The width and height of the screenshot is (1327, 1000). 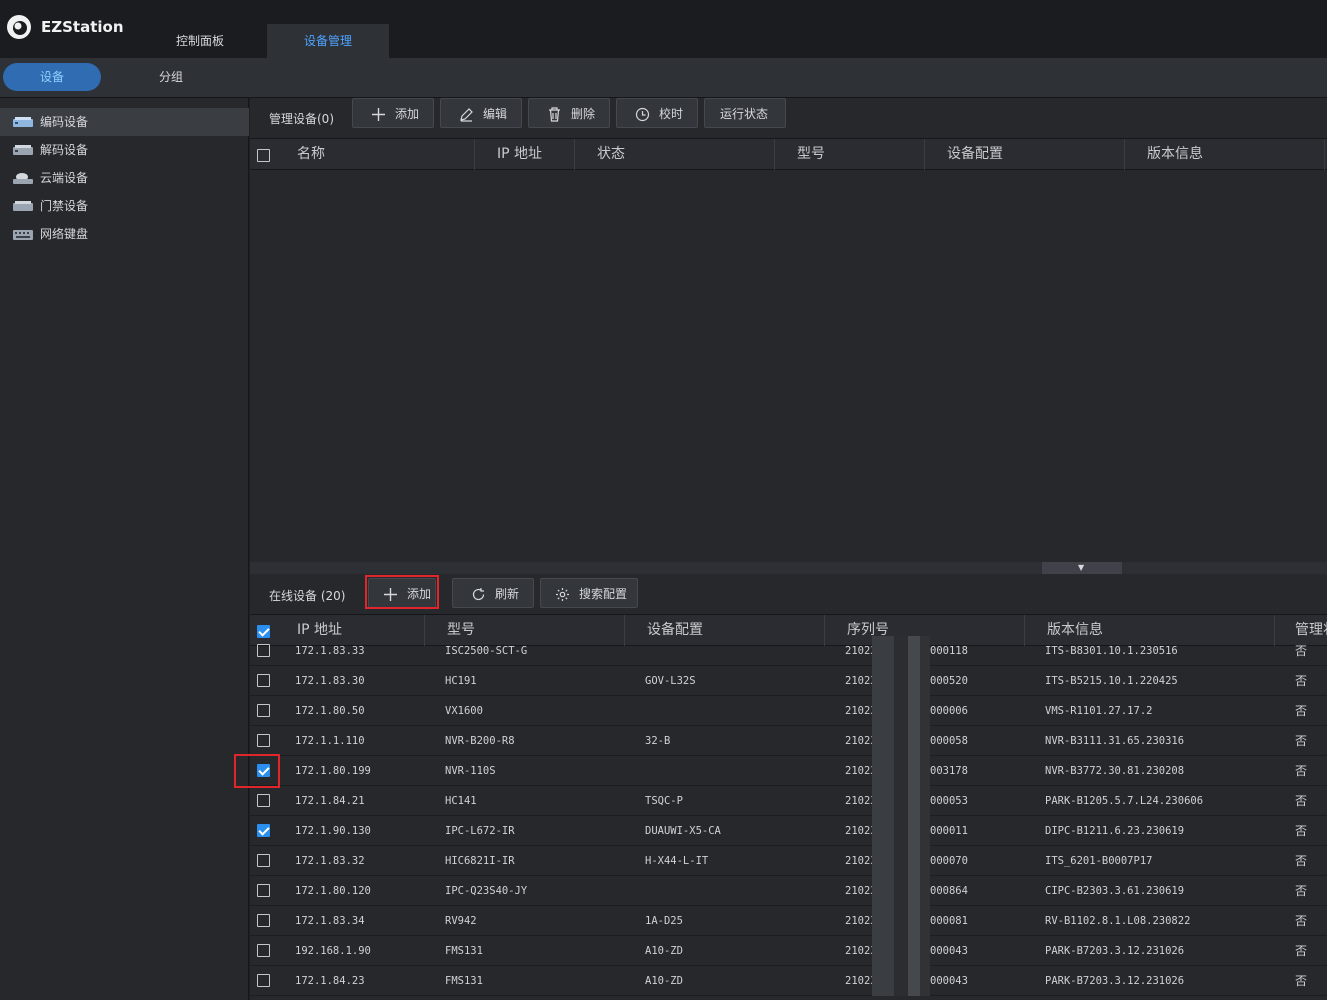 What do you see at coordinates (949, 741) in the screenshot?
I see `row-serial-suffix: 000058` at bounding box center [949, 741].